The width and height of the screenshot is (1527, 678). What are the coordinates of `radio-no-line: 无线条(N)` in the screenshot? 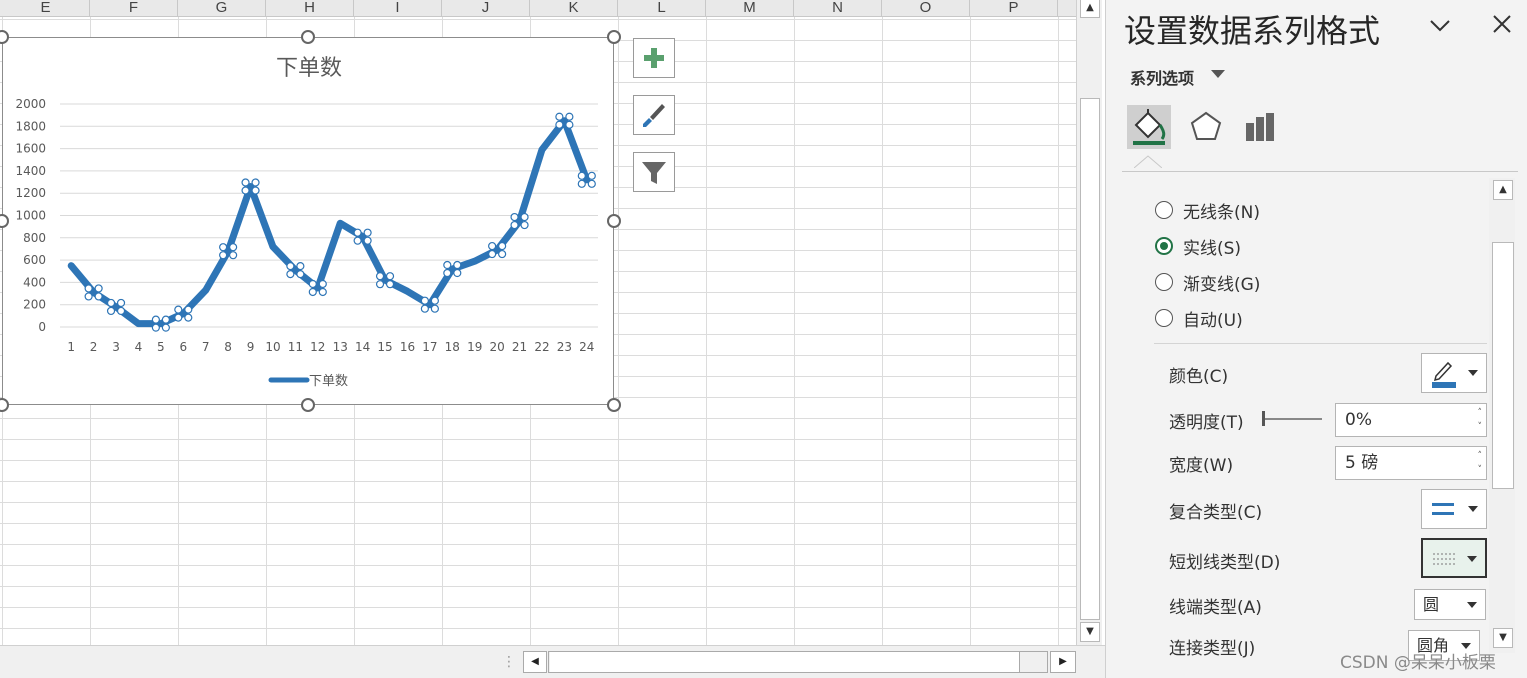 It's located at (1207, 210).